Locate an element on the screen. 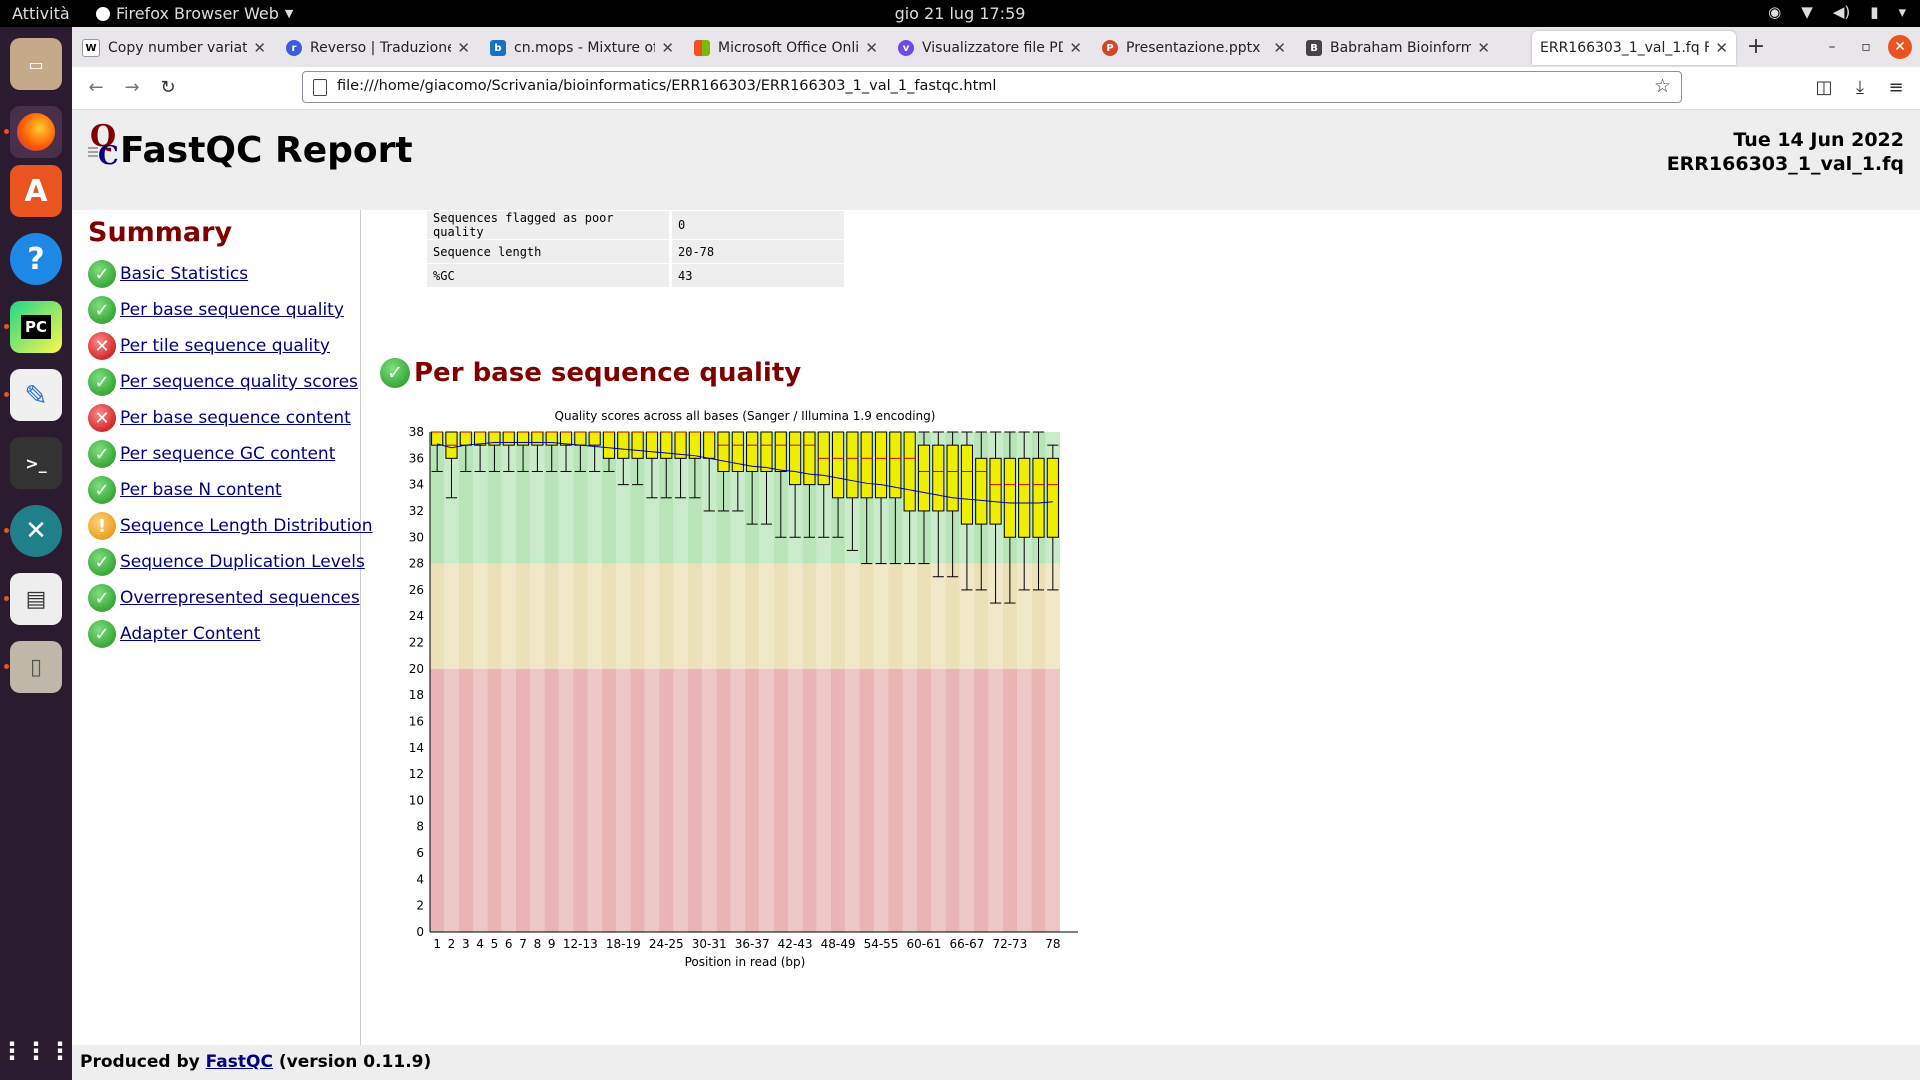  battery-icon: ▮ is located at coordinates (1874, 12).